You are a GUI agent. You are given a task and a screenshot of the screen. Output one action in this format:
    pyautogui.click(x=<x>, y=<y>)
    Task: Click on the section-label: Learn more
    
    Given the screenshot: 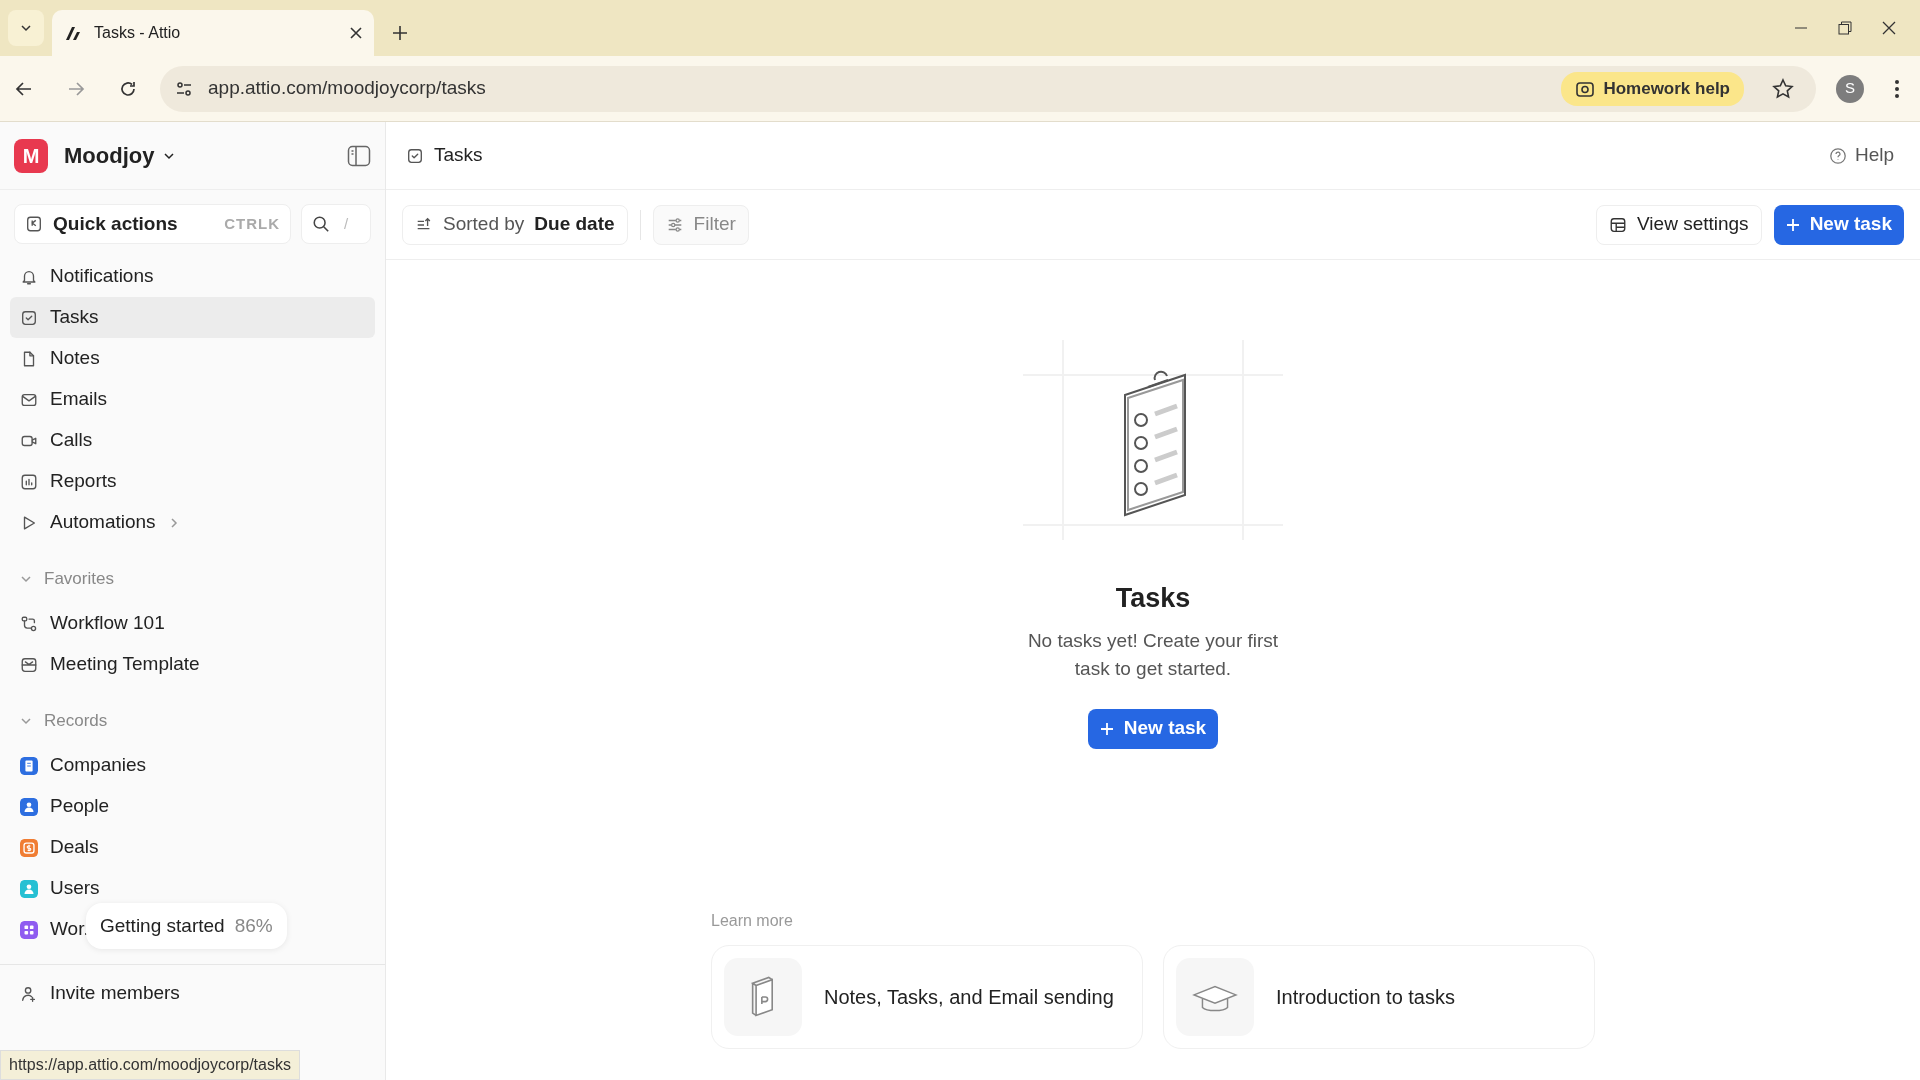 What is the action you would take?
    pyautogui.click(x=752, y=920)
    